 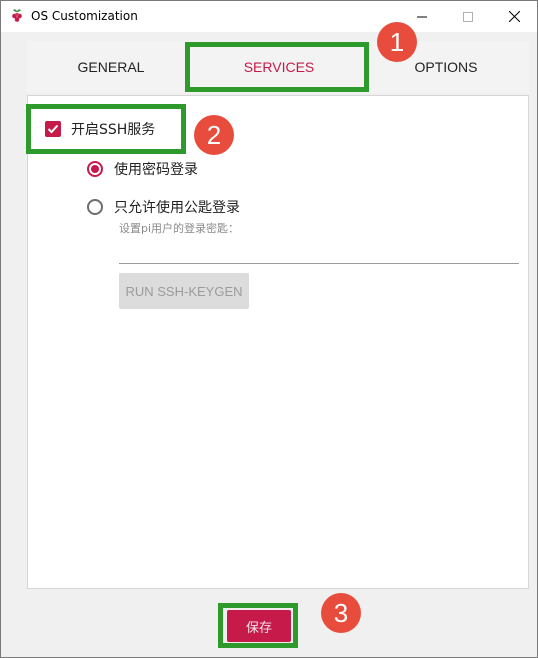 What do you see at coordinates (214, 135) in the screenshot?
I see `step-badge-2: 2` at bounding box center [214, 135].